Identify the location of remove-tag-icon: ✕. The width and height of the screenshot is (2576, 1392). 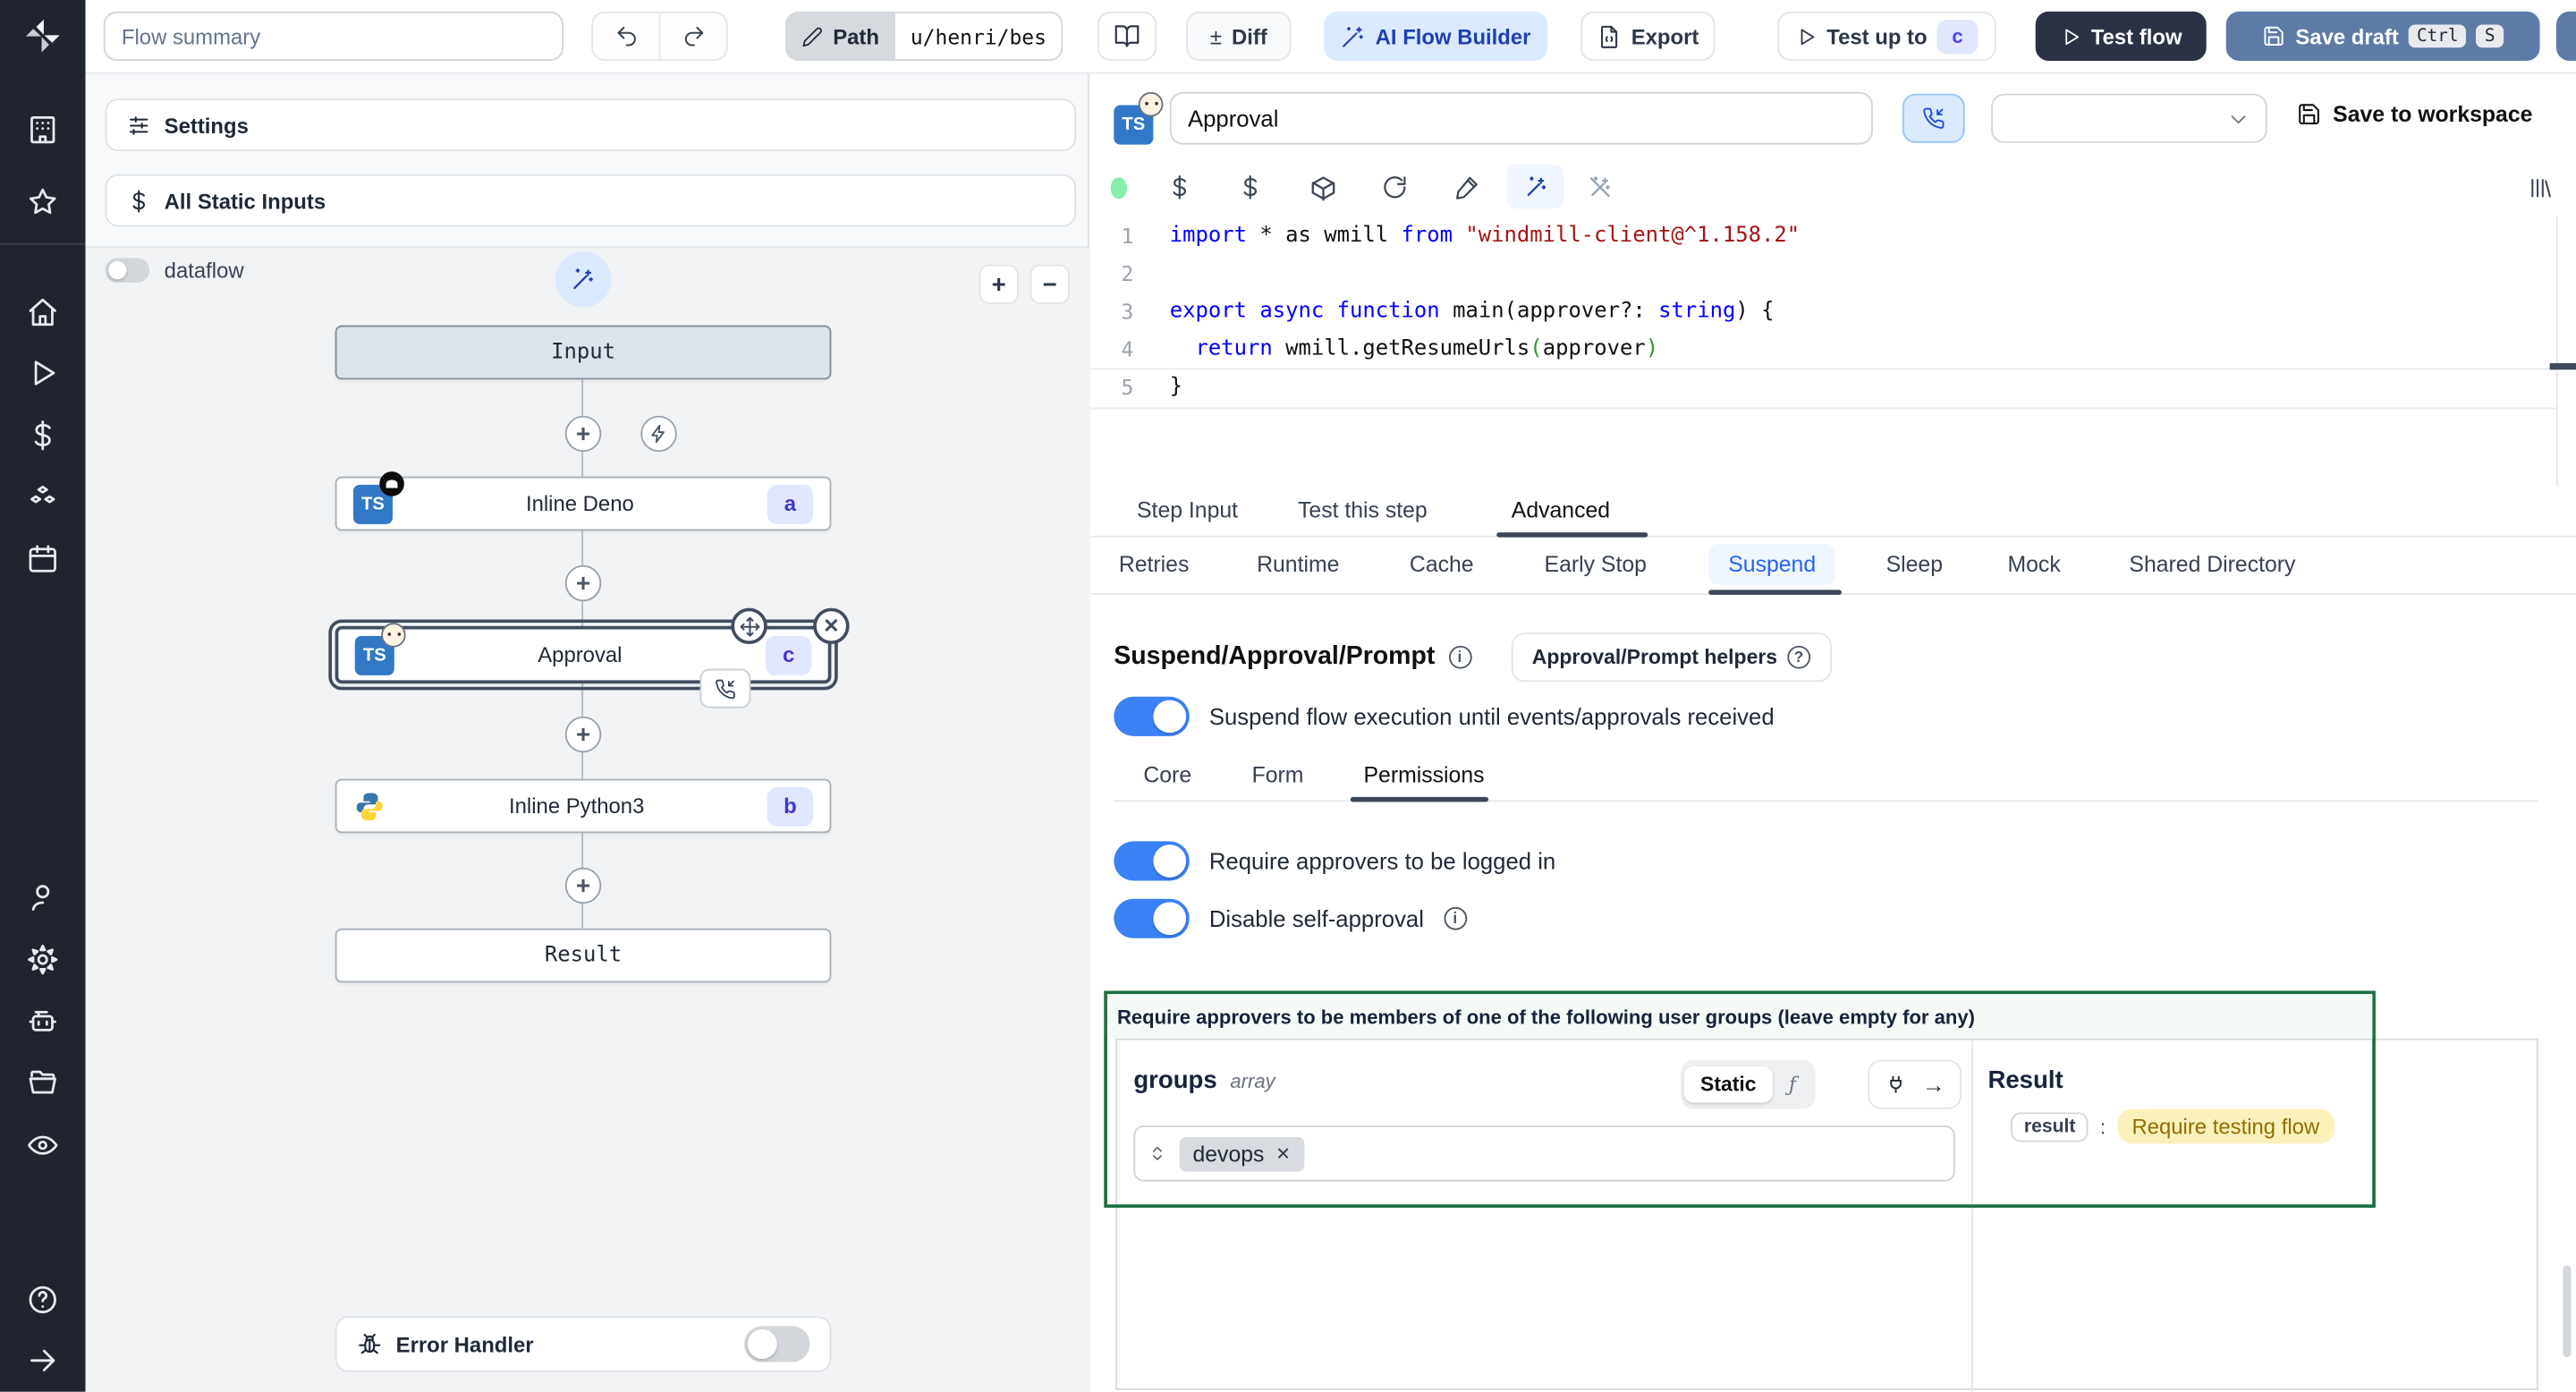
(1283, 1153).